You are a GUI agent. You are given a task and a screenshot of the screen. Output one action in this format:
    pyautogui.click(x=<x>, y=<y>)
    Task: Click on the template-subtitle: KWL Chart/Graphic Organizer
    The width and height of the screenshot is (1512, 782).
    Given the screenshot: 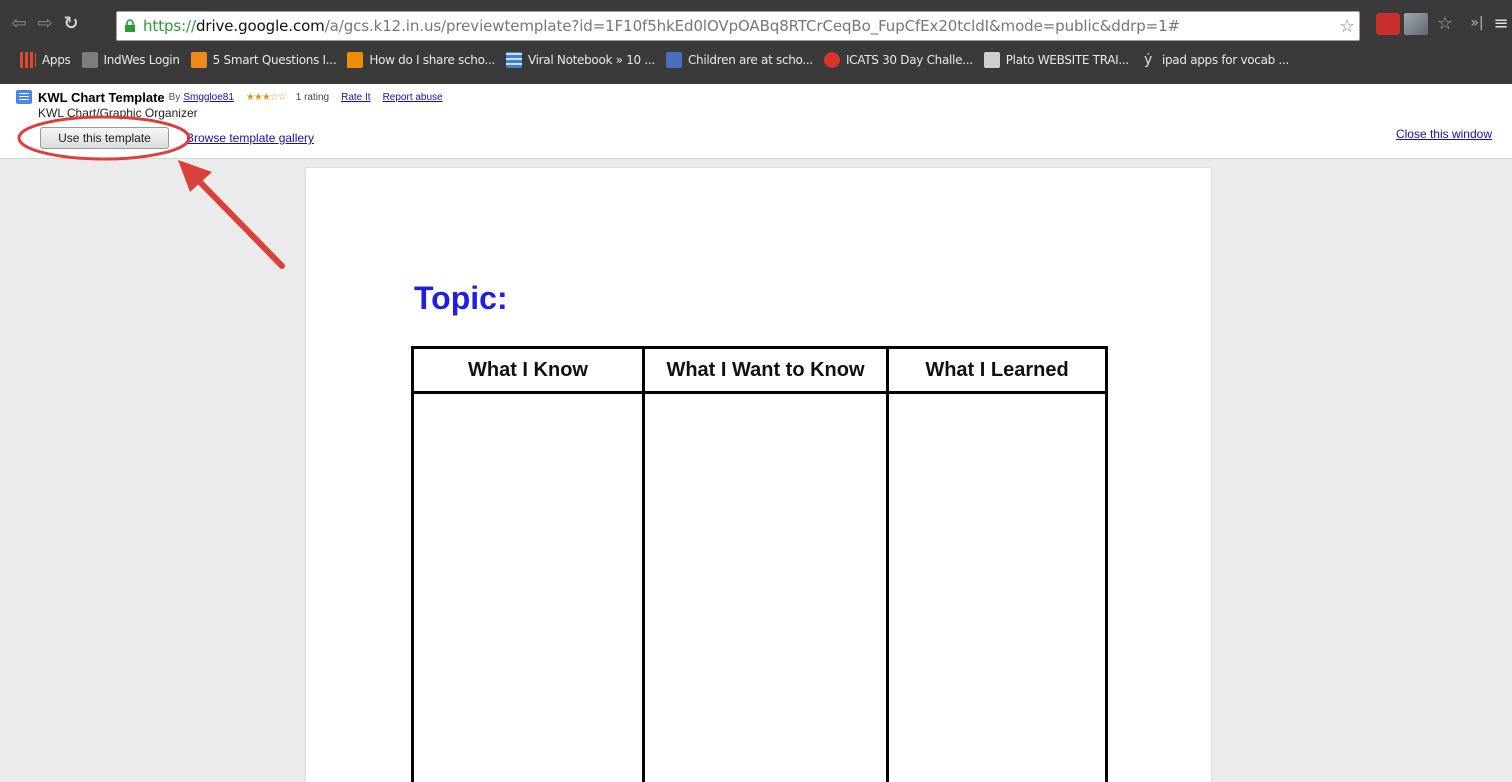 What is the action you would take?
    pyautogui.click(x=118, y=113)
    